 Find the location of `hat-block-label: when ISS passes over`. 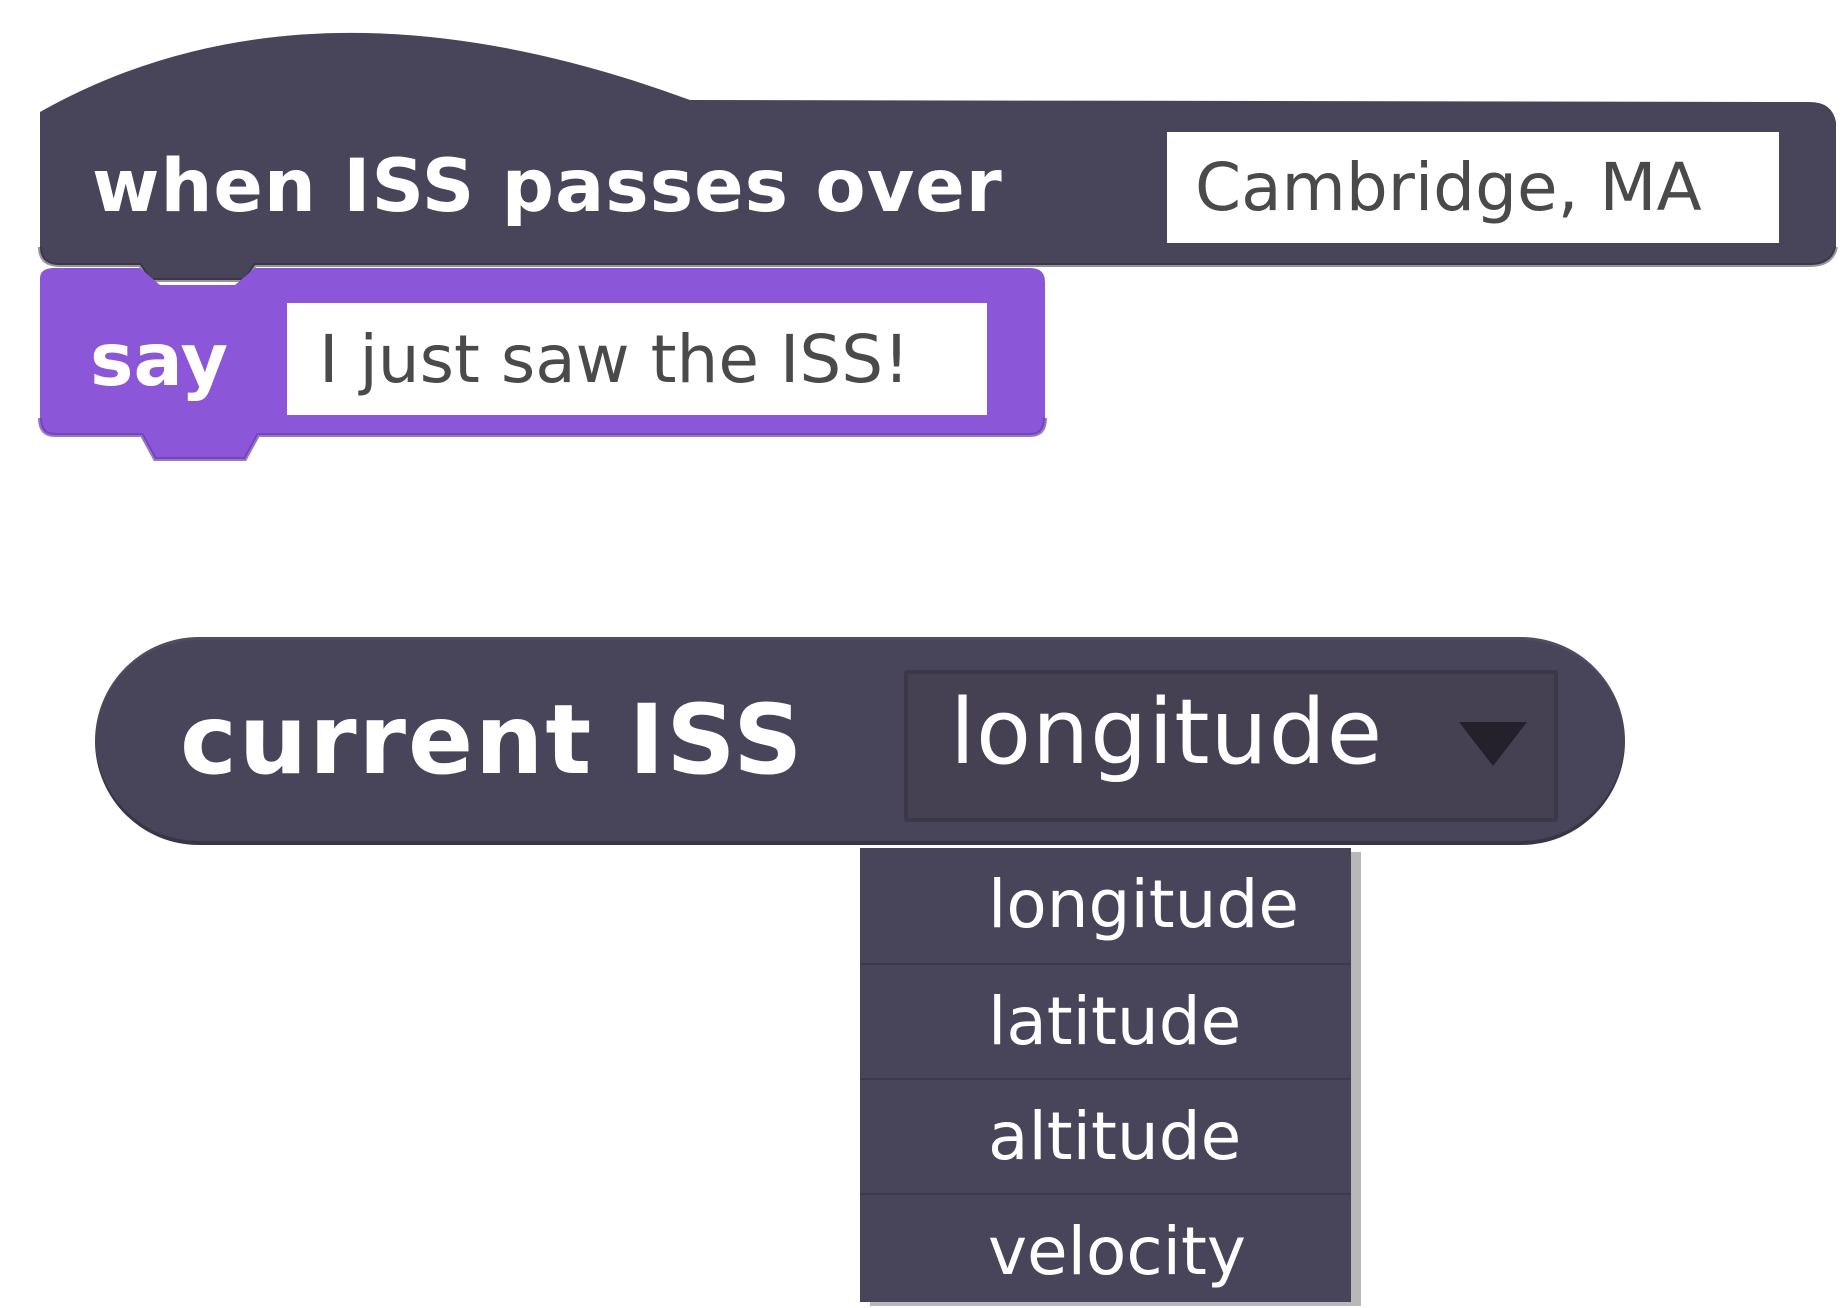

hat-block-label: when ISS passes over is located at coordinates (547, 186).